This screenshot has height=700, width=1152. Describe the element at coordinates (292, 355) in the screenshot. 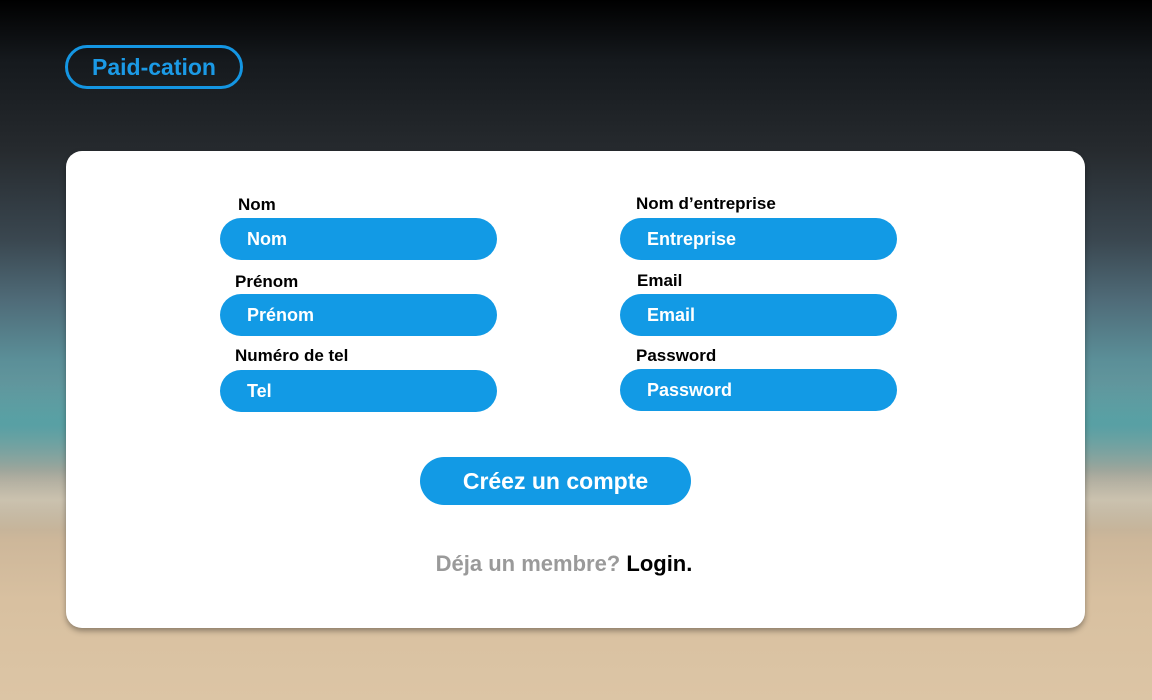

I see `phone-label: Numéro de tel` at that location.